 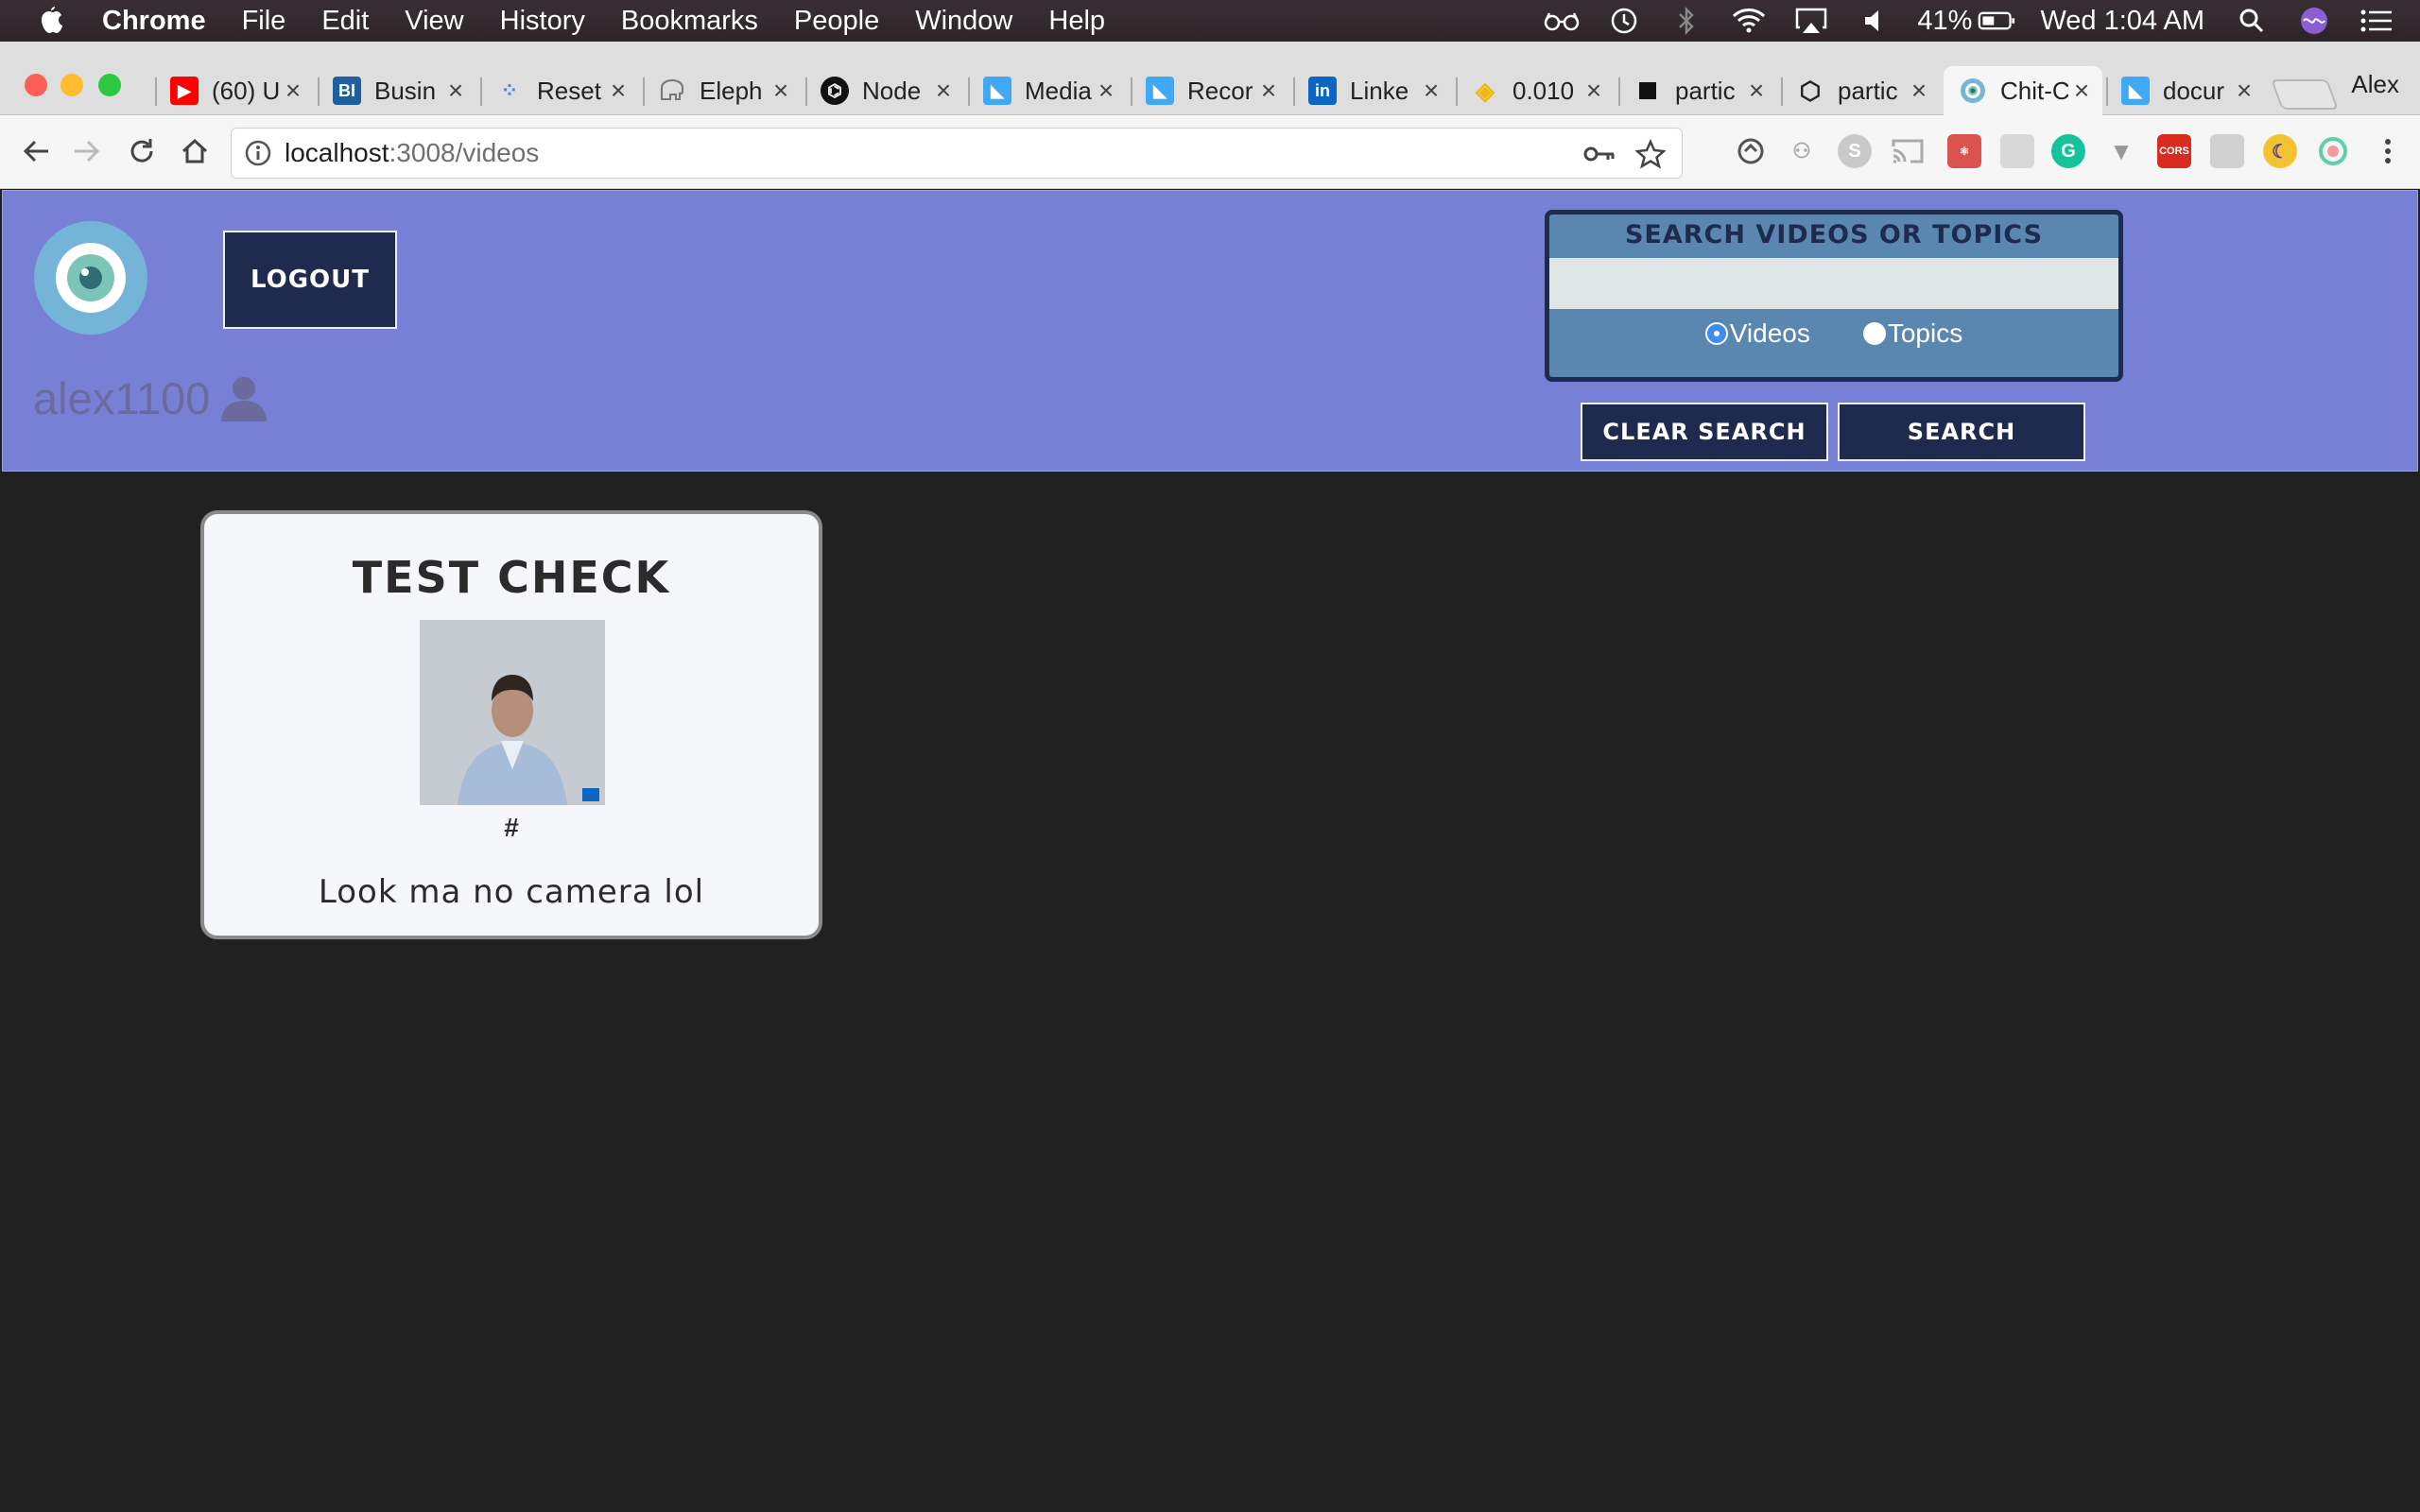 What do you see at coordinates (1908, 151) in the screenshot?
I see `cast-icon` at bounding box center [1908, 151].